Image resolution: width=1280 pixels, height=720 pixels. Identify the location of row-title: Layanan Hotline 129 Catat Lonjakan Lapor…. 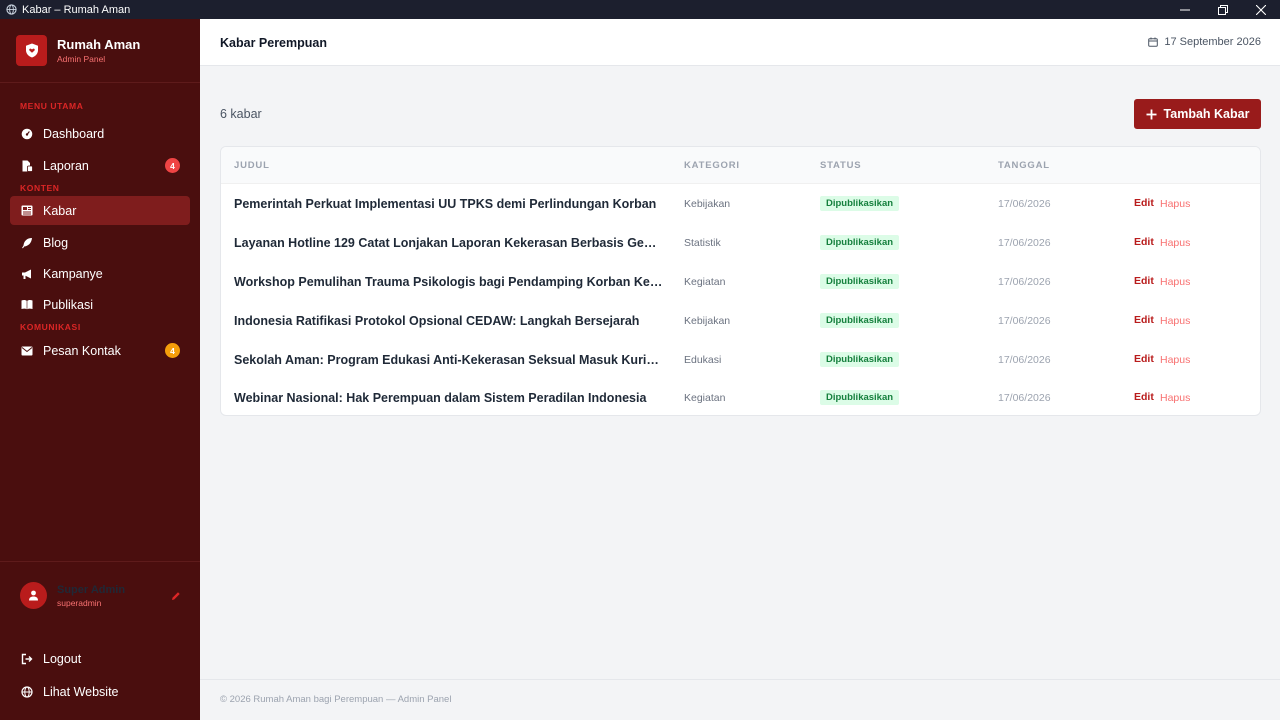
(449, 243).